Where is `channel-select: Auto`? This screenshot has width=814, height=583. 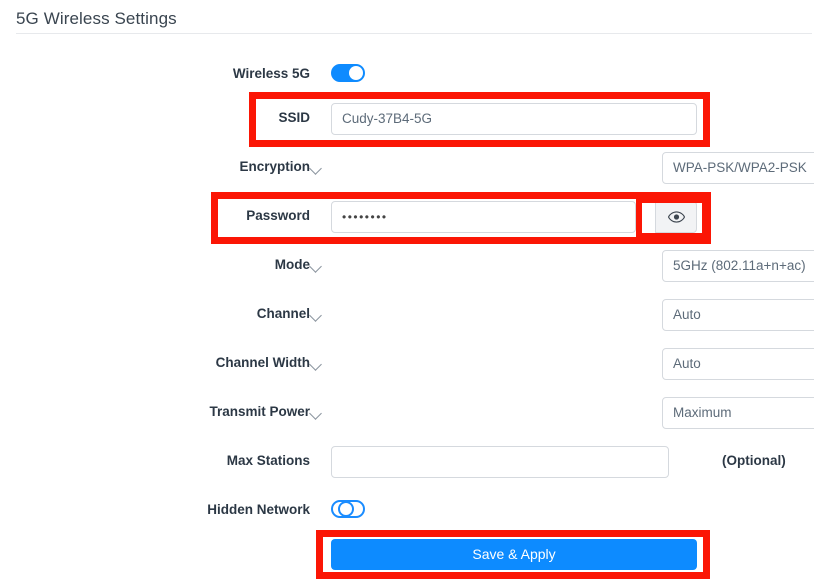 channel-select: Auto is located at coordinates (738, 315).